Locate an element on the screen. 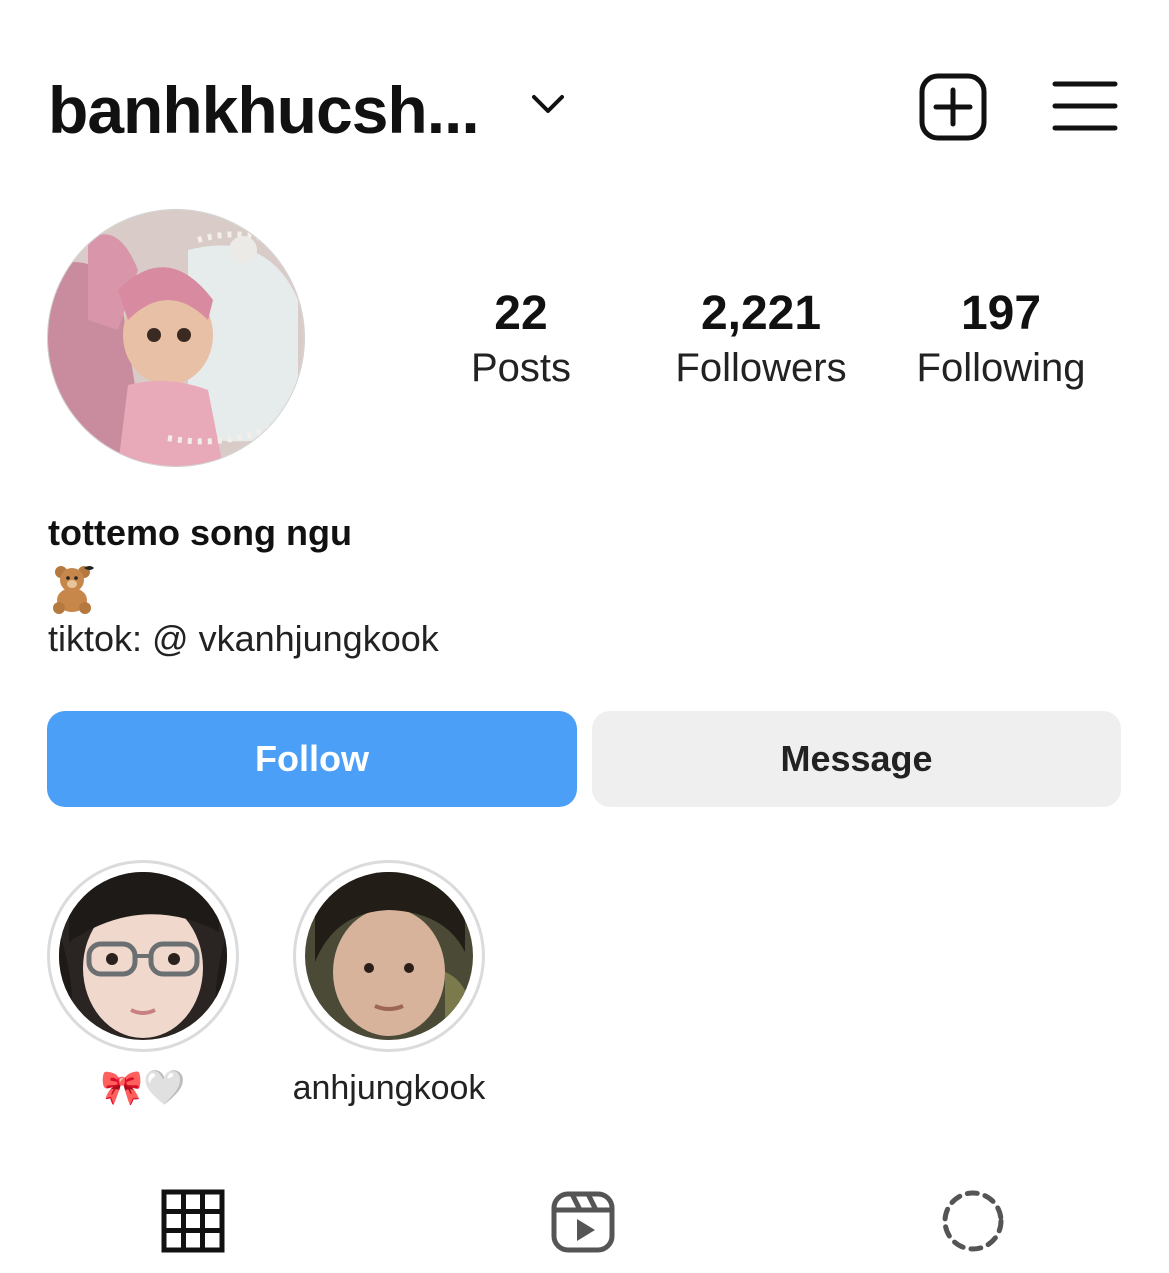 The height and width of the screenshot is (1273, 1169). bio-text: tiktok: @ vkanhjungkook is located at coordinates (243, 638).